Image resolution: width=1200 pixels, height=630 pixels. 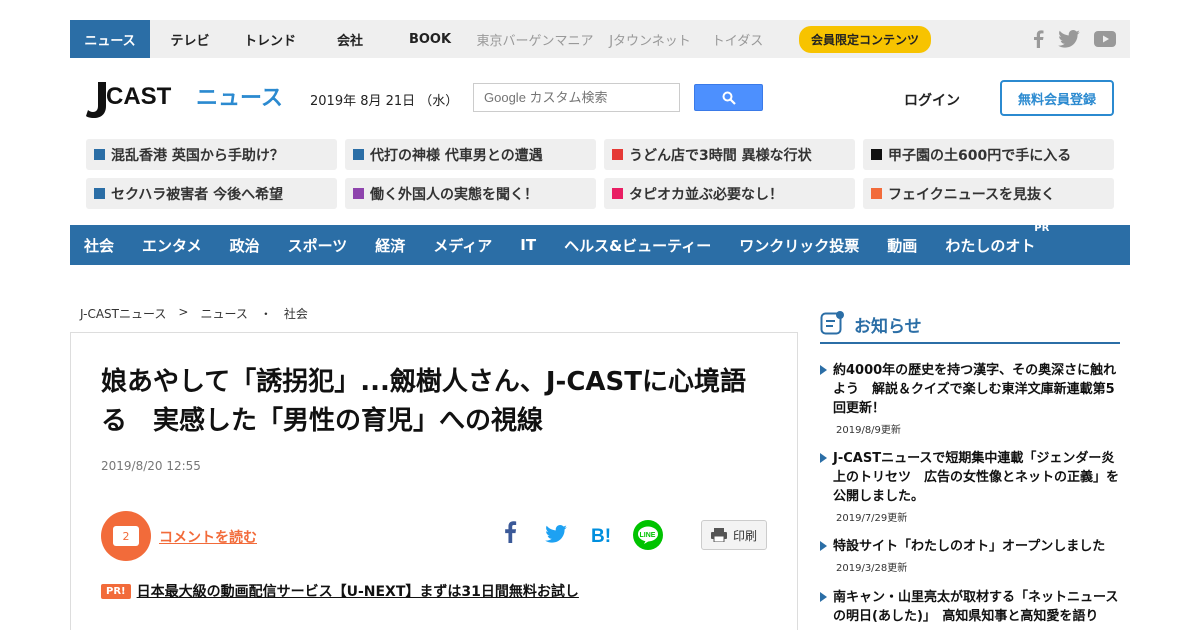 I want to click on search-input, so click(x=576, y=97).